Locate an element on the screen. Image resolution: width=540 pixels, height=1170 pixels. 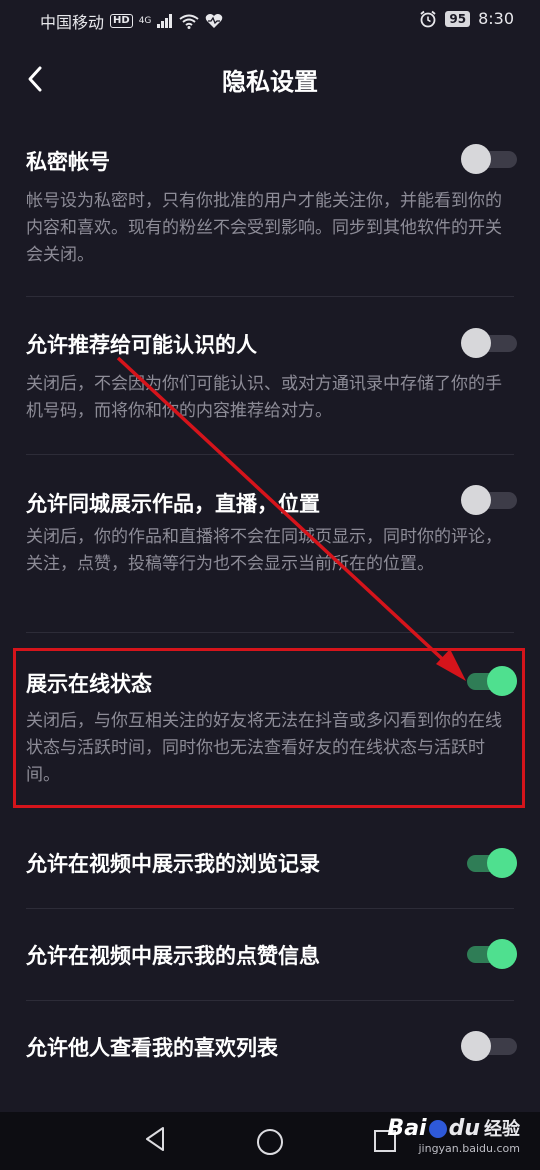
wifi-icon is located at coordinates (189, 21).